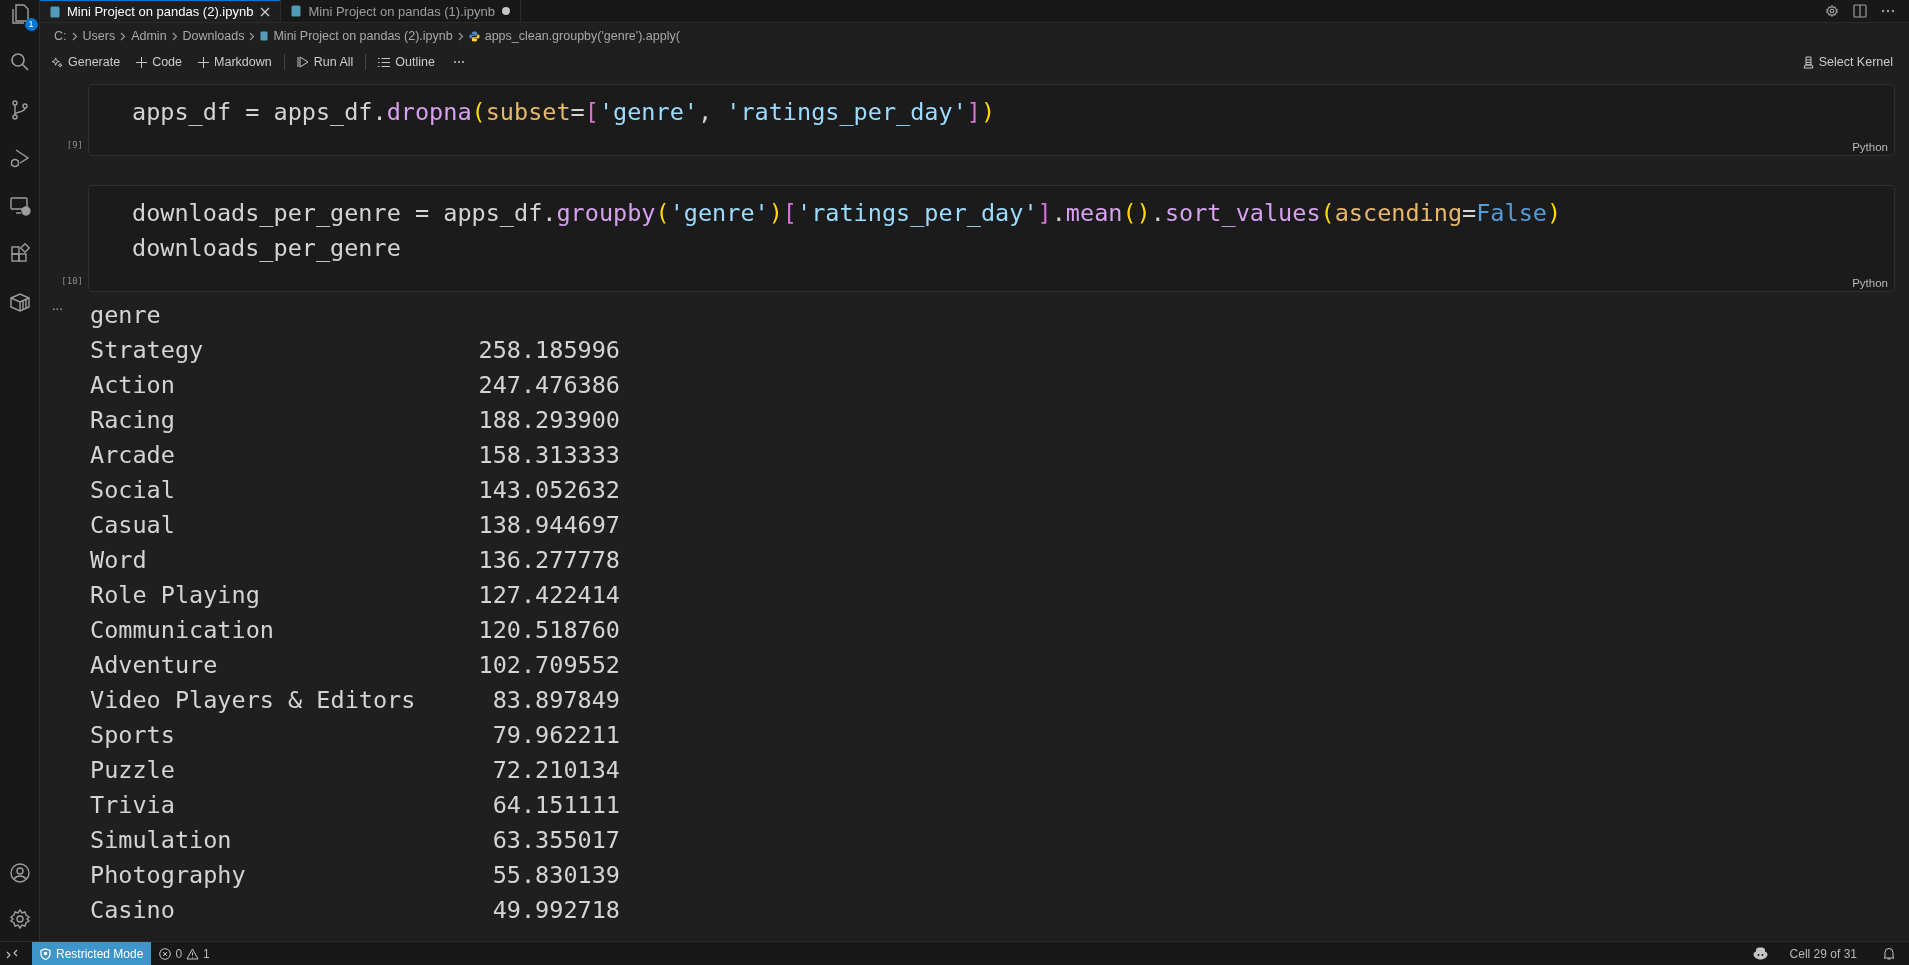 The height and width of the screenshot is (965, 1909). What do you see at coordinates (45, 953) in the screenshot?
I see `shield-icon` at bounding box center [45, 953].